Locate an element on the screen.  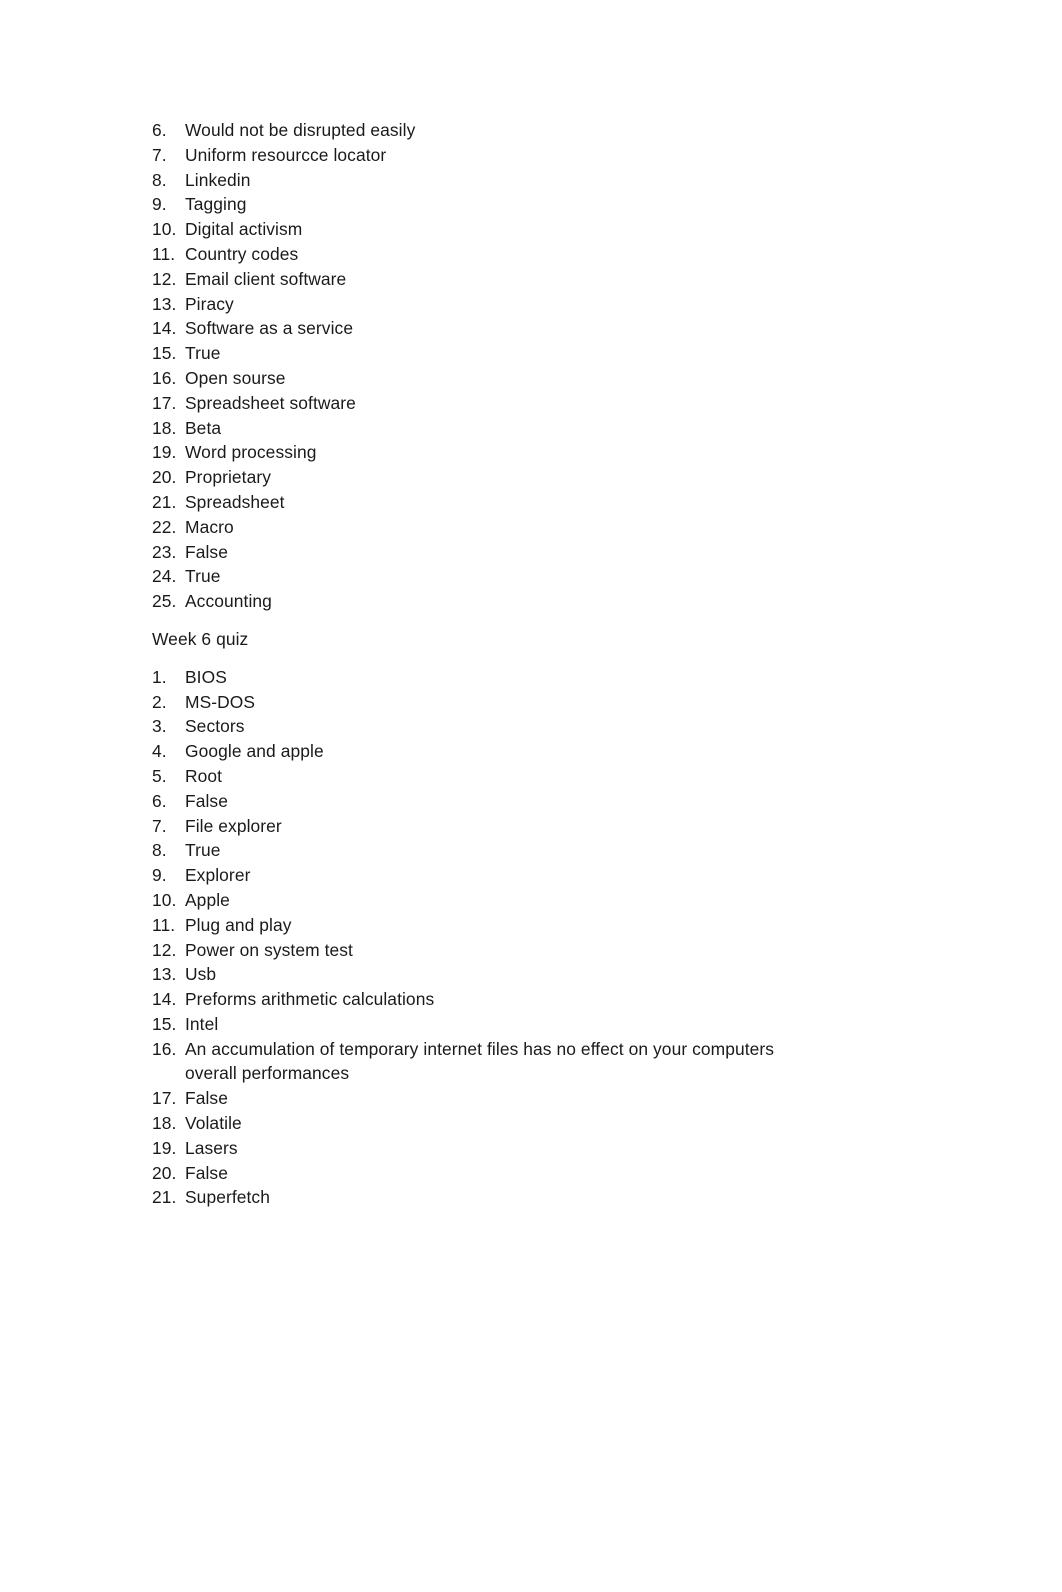
list-item-text: Piracy is located at coordinates (209, 303).